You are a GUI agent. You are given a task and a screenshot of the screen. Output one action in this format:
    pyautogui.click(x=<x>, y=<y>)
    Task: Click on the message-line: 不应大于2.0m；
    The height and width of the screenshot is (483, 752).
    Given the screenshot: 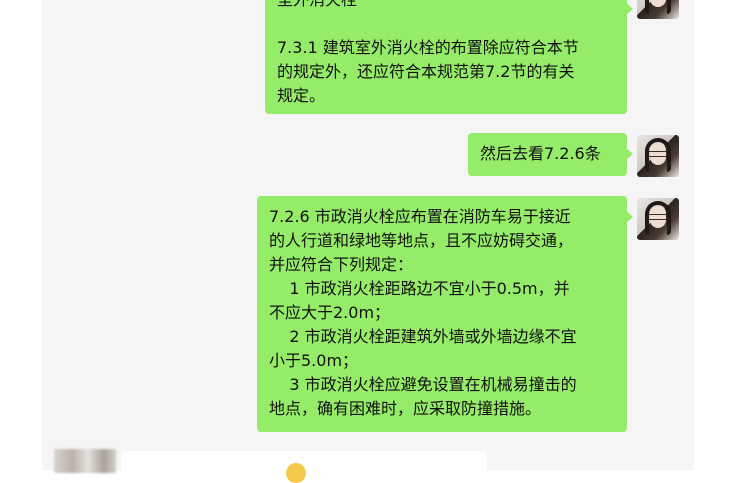 What is the action you would take?
    pyautogui.click(x=330, y=312)
    